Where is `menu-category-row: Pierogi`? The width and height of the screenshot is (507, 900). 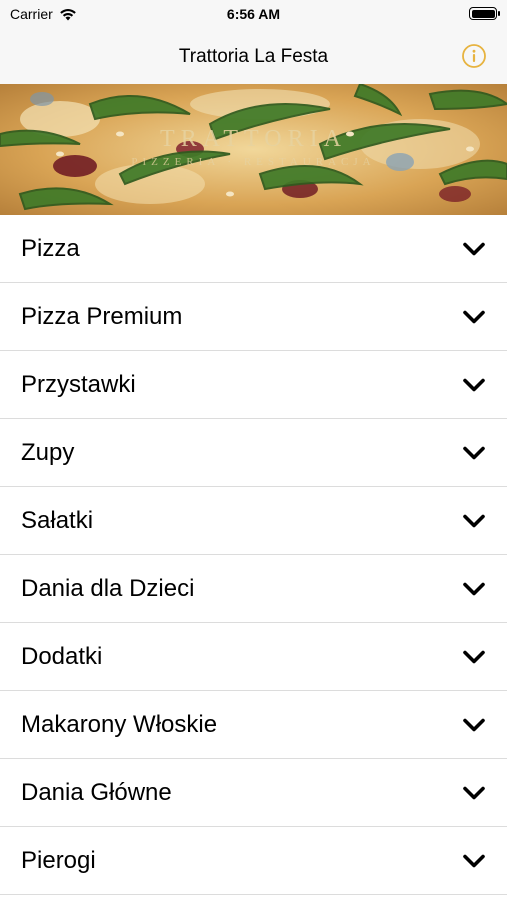
menu-category-row: Pierogi is located at coordinates (253, 861).